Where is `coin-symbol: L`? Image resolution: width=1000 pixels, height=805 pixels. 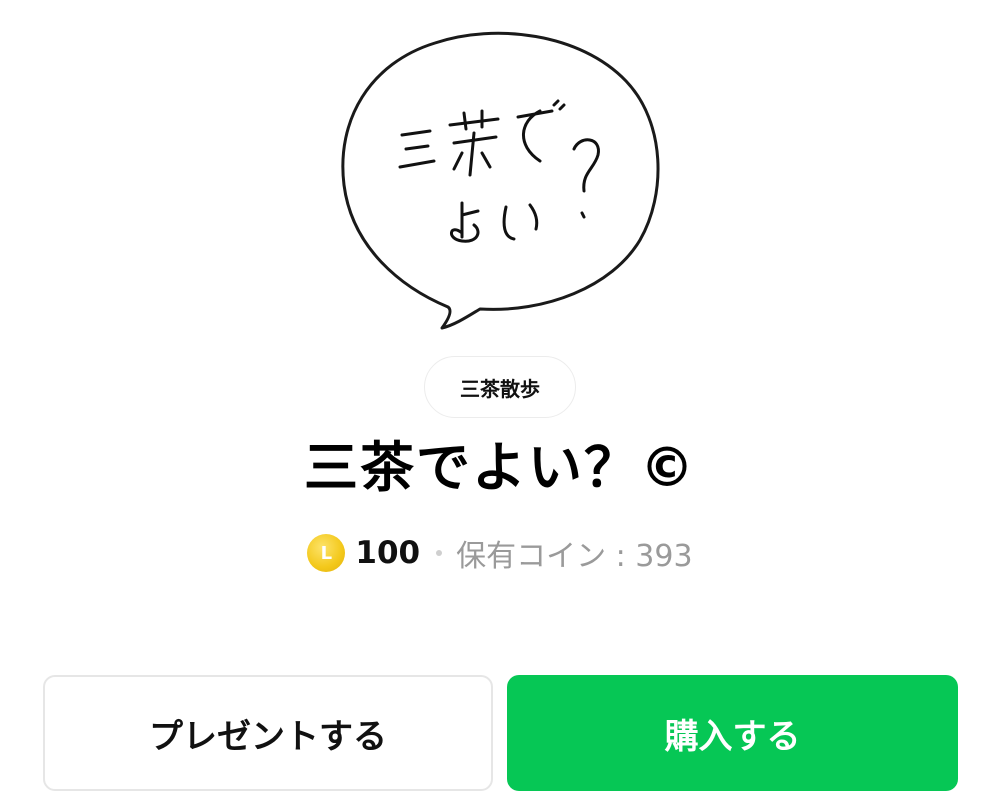 coin-symbol: L is located at coordinates (326, 553).